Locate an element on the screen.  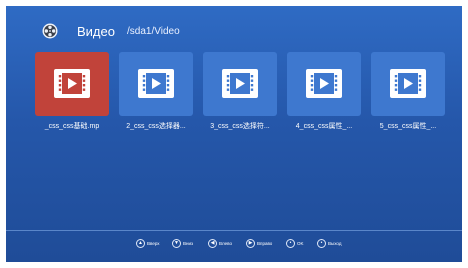
footer-divider is located at coordinates (234, 230).